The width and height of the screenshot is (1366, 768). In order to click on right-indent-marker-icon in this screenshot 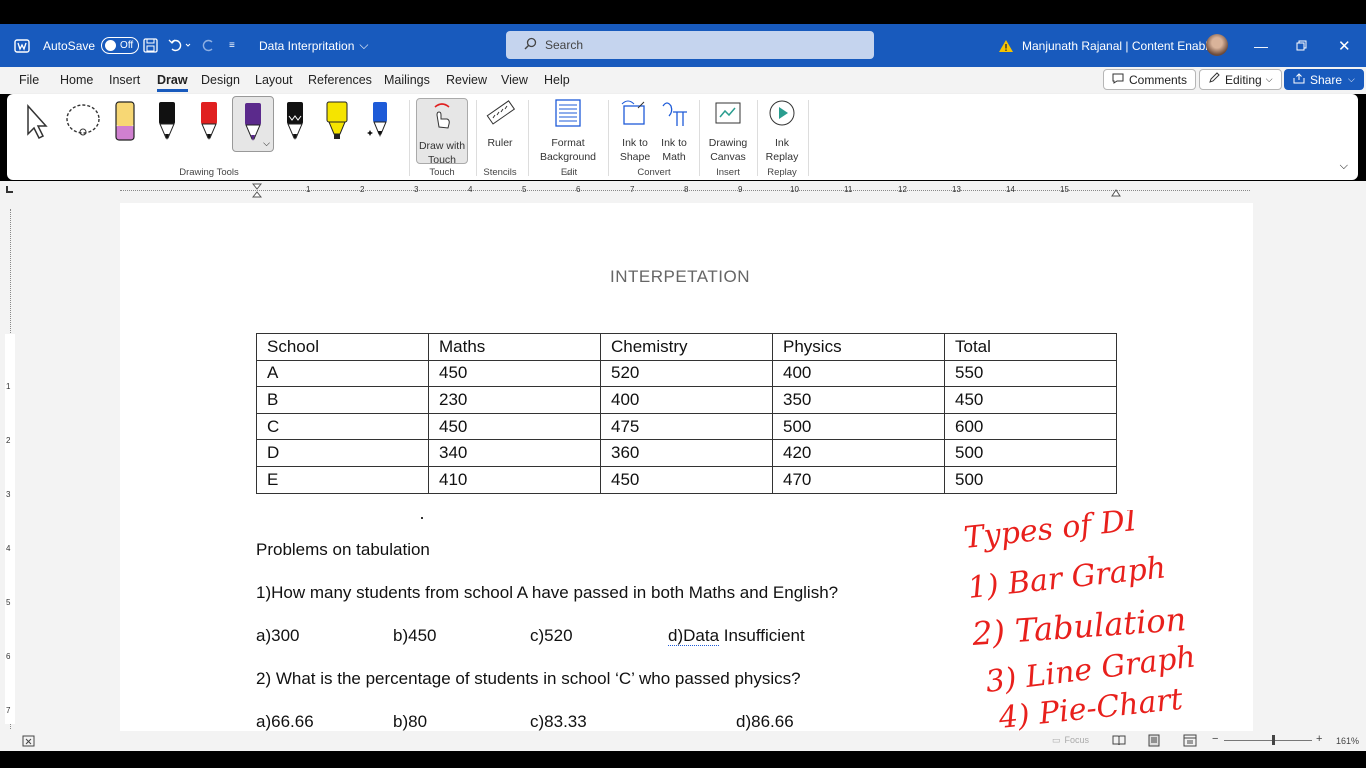, I will do `click(1116, 194)`.